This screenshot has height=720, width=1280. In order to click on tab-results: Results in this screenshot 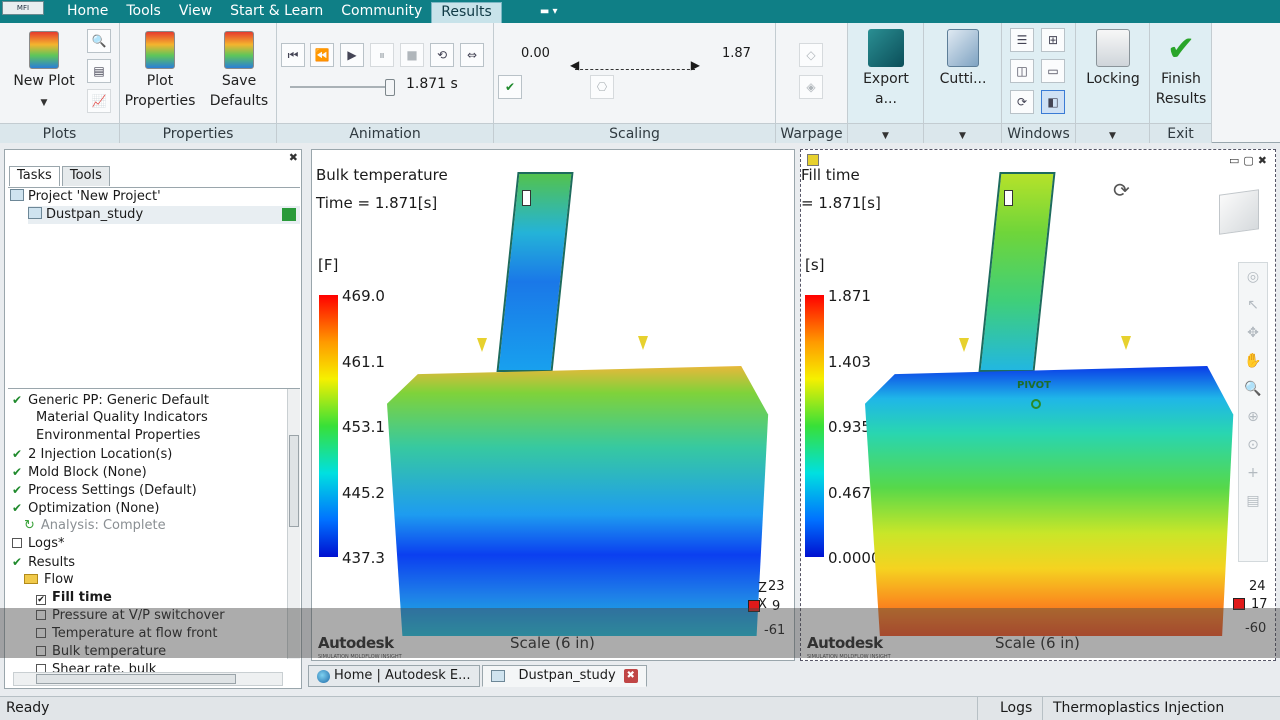, I will do `click(466, 12)`.